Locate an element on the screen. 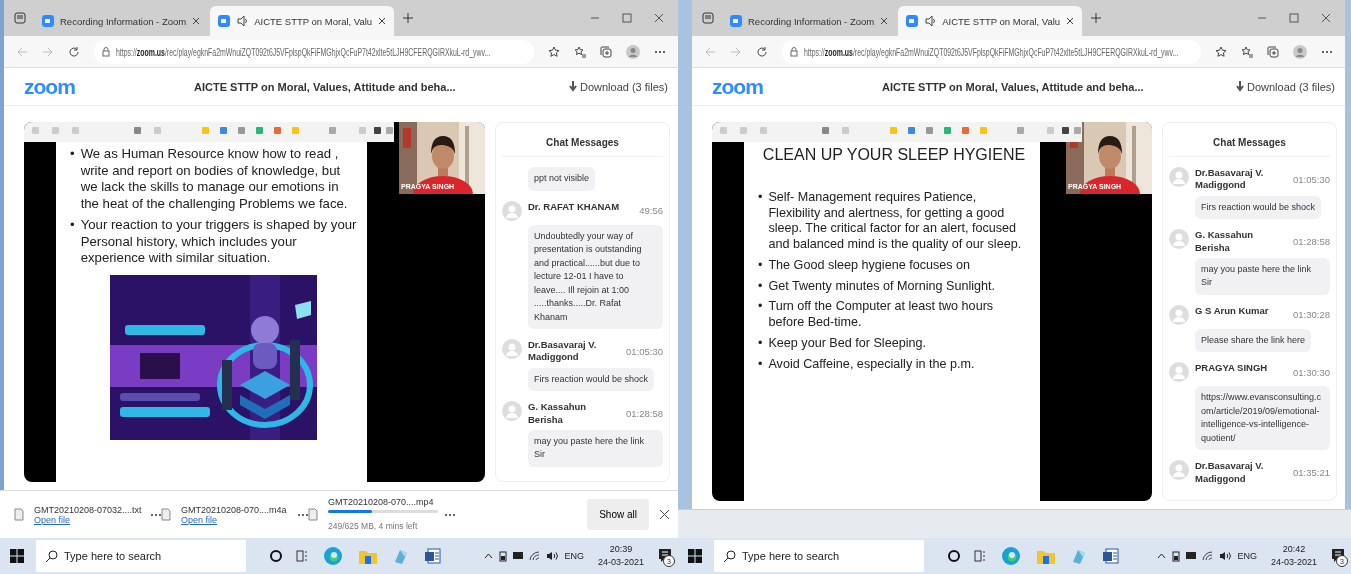  message-time: 01:30:30 is located at coordinates (1311, 372).